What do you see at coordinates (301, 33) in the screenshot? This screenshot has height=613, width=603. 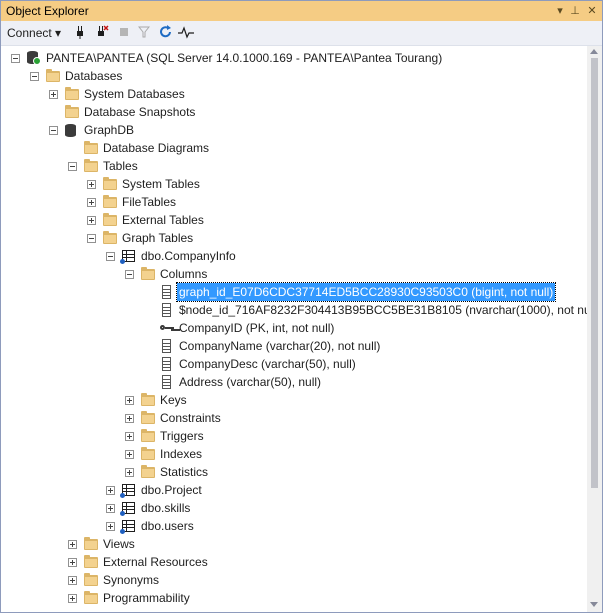 I see `toolbar: Connect ▾` at bounding box center [301, 33].